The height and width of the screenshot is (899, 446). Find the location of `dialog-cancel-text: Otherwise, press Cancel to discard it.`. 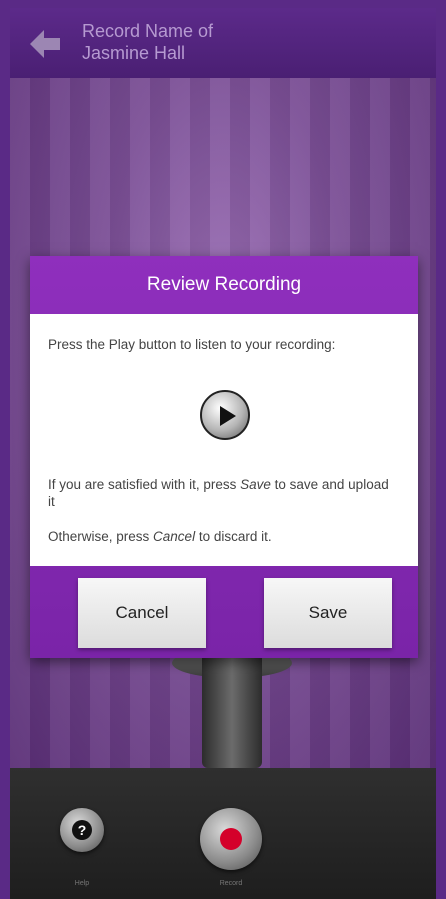

dialog-cancel-text: Otherwise, press Cancel to discard it. is located at coordinates (223, 536).